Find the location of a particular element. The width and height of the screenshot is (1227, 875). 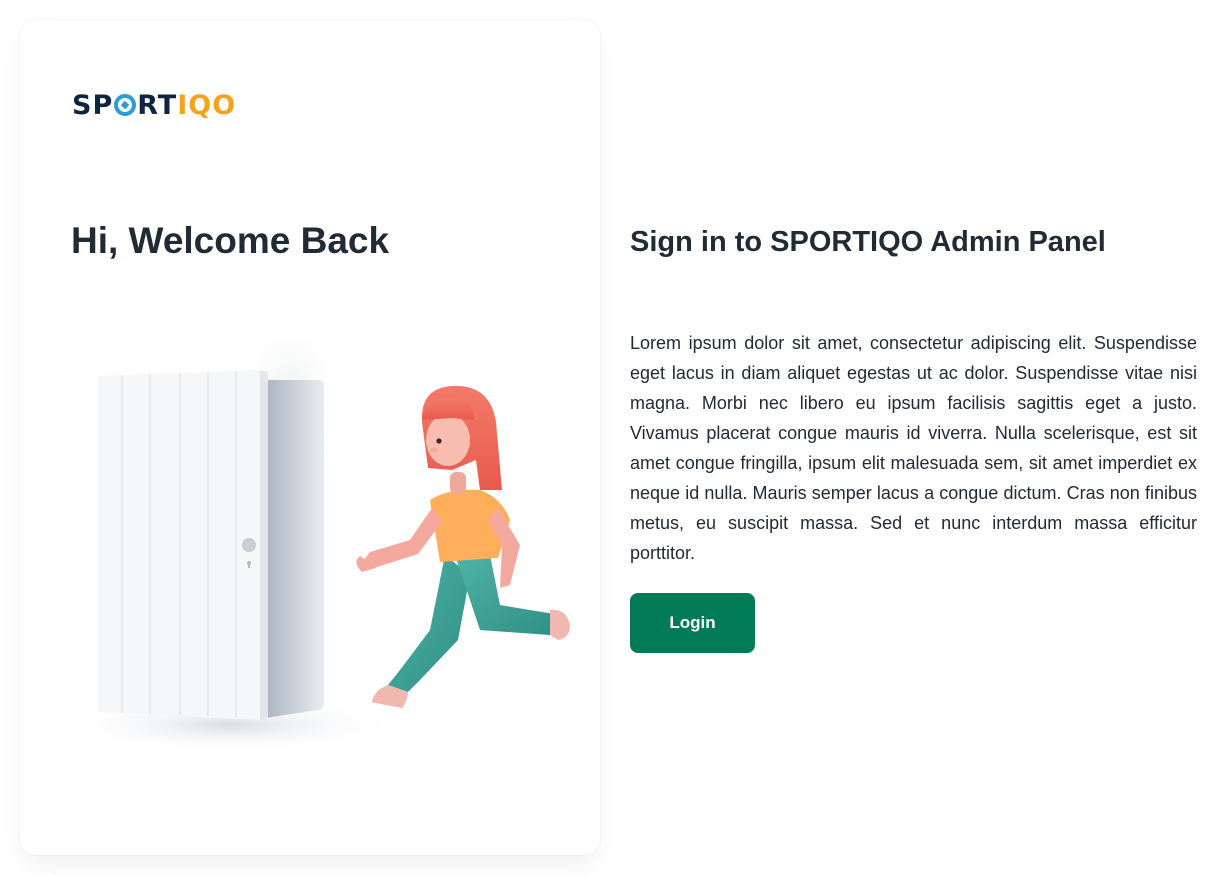

logo-o-icon is located at coordinates (125, 105).